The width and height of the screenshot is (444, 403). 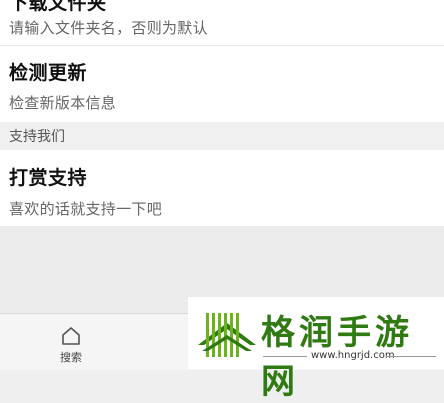 I want to click on item-title: 打赏支持, so click(x=48, y=178).